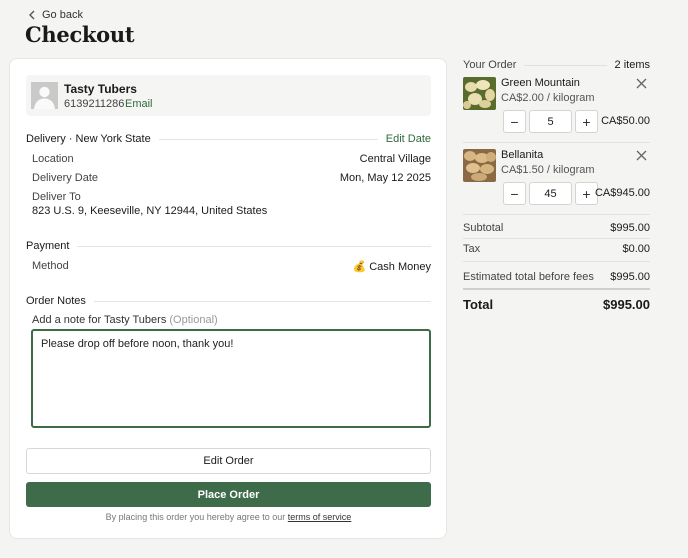  Describe the element at coordinates (408, 139) in the screenshot. I see `edit-date-link: Edit Date` at that location.